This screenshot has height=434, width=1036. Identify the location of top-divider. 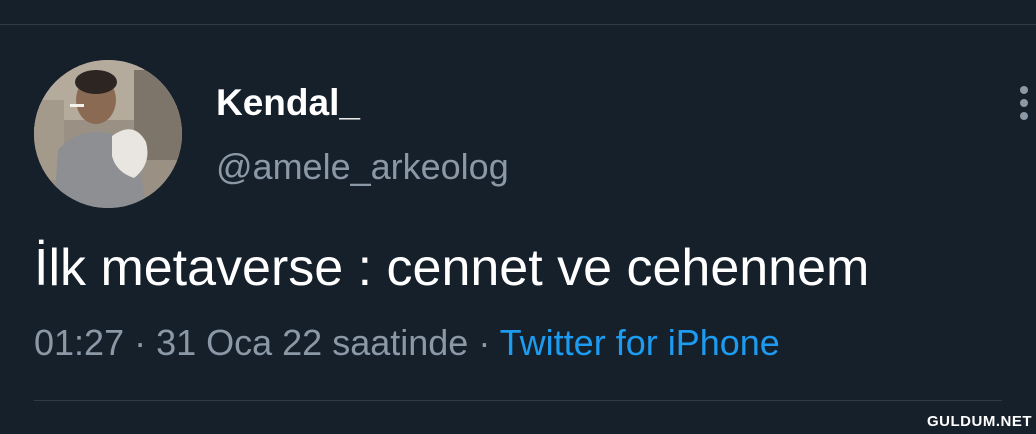
(518, 24).